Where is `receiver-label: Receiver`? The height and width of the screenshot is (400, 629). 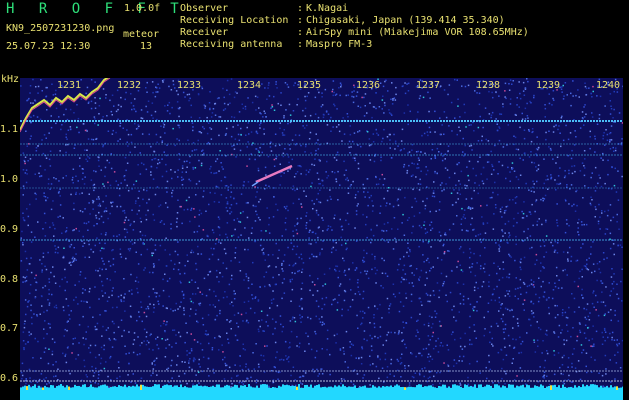
receiver-label: Receiver is located at coordinates (204, 32).